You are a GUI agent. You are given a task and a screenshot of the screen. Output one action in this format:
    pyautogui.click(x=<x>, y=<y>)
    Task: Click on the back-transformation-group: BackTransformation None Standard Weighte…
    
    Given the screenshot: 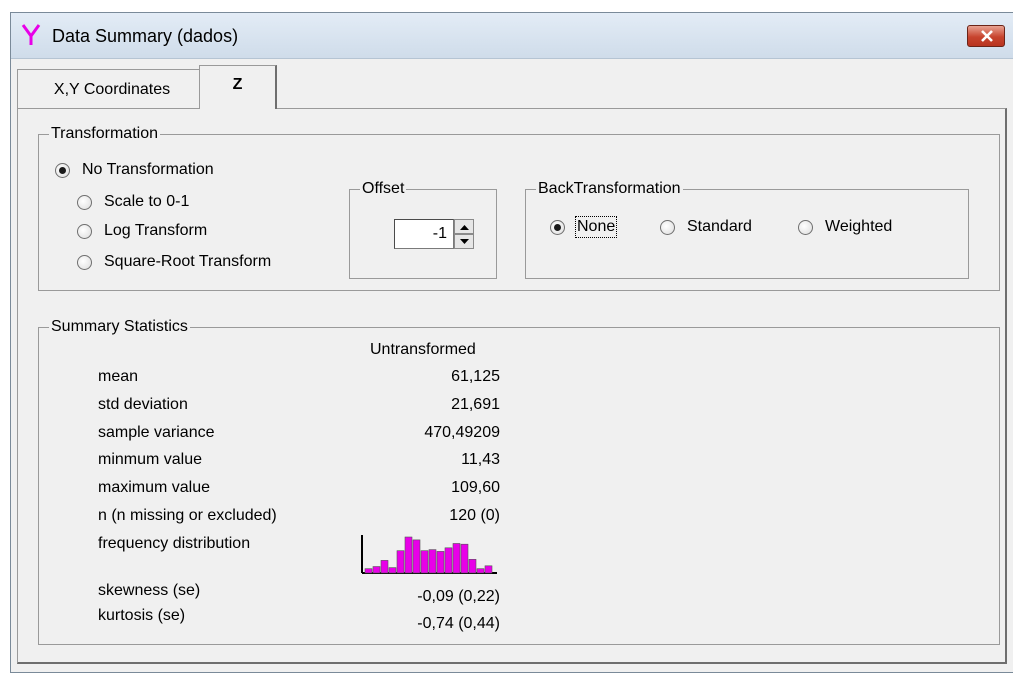 What is the action you would take?
    pyautogui.click(x=747, y=229)
    